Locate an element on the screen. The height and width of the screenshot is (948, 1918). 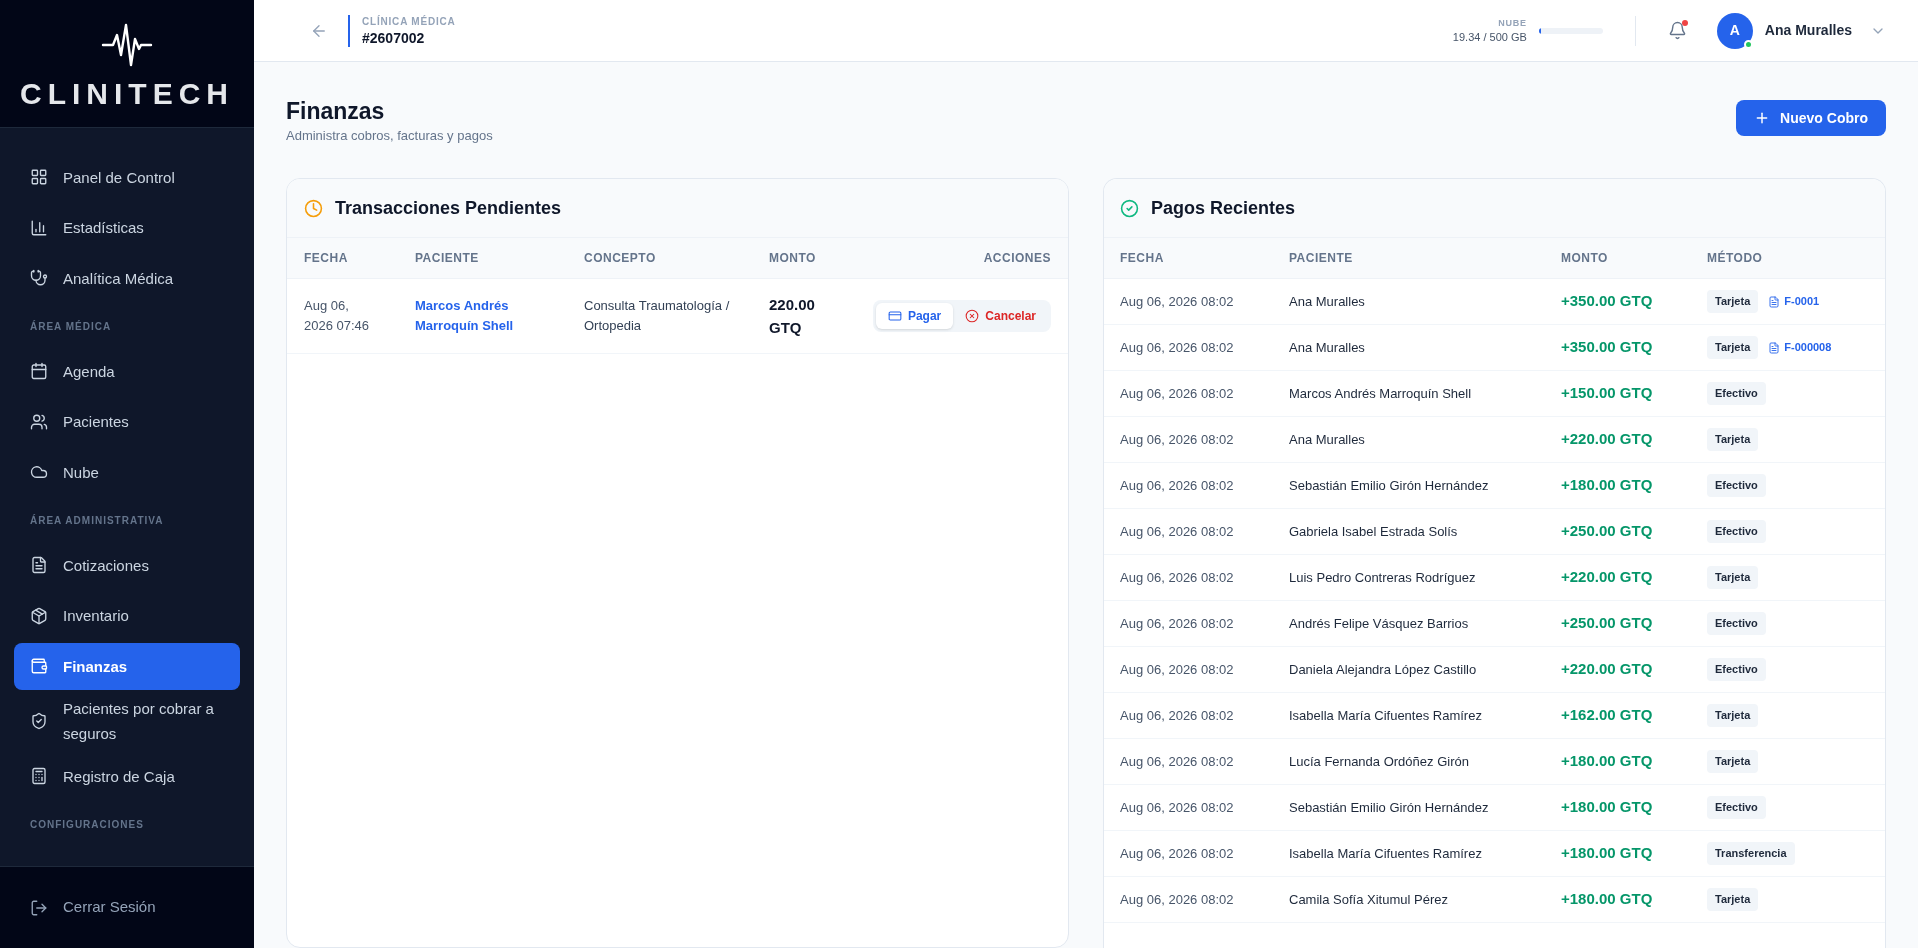
user-avatar: A is located at coordinates (1734, 30).